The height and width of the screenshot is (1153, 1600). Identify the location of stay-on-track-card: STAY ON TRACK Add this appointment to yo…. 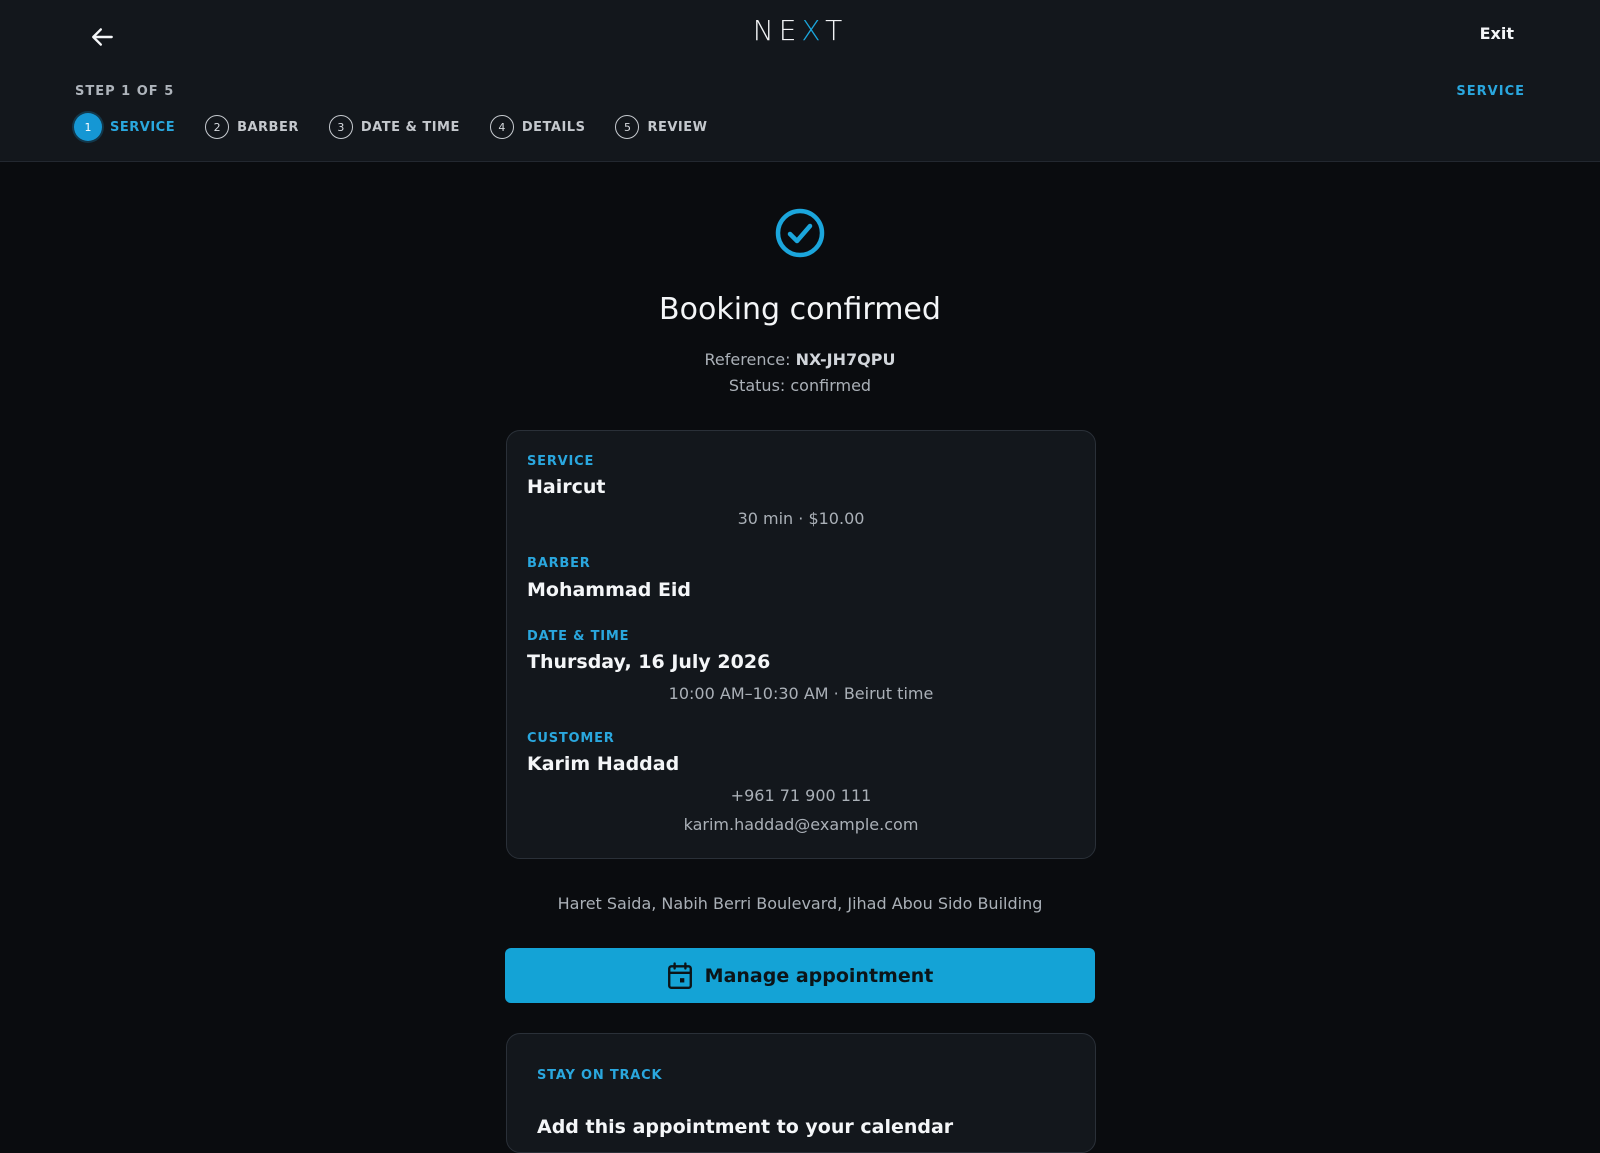
(801, 1093).